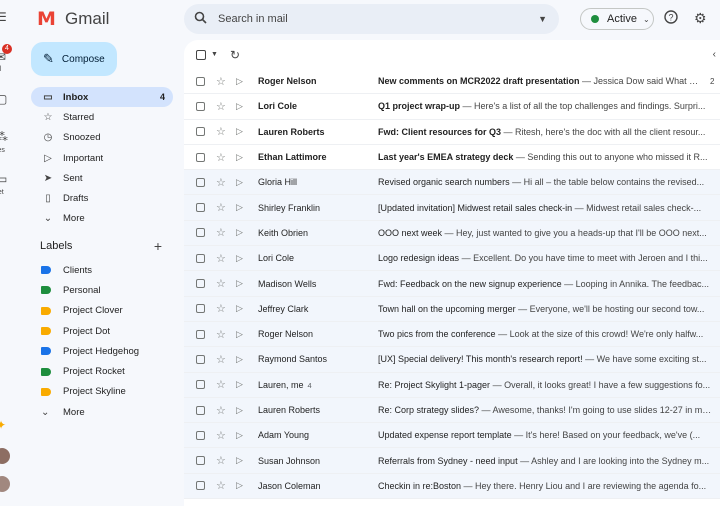 Image resolution: width=720 pixels, height=506 pixels. What do you see at coordinates (700, 18) in the screenshot?
I see `settings-icon: ⚙` at bounding box center [700, 18].